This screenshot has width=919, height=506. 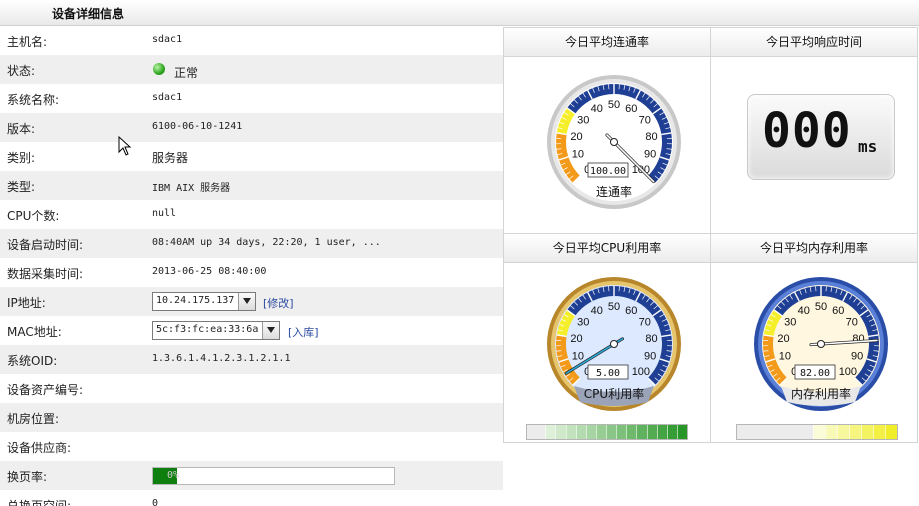 What do you see at coordinates (821, 393) in the screenshot?
I see `gauge-caption: 内存利用率` at bounding box center [821, 393].